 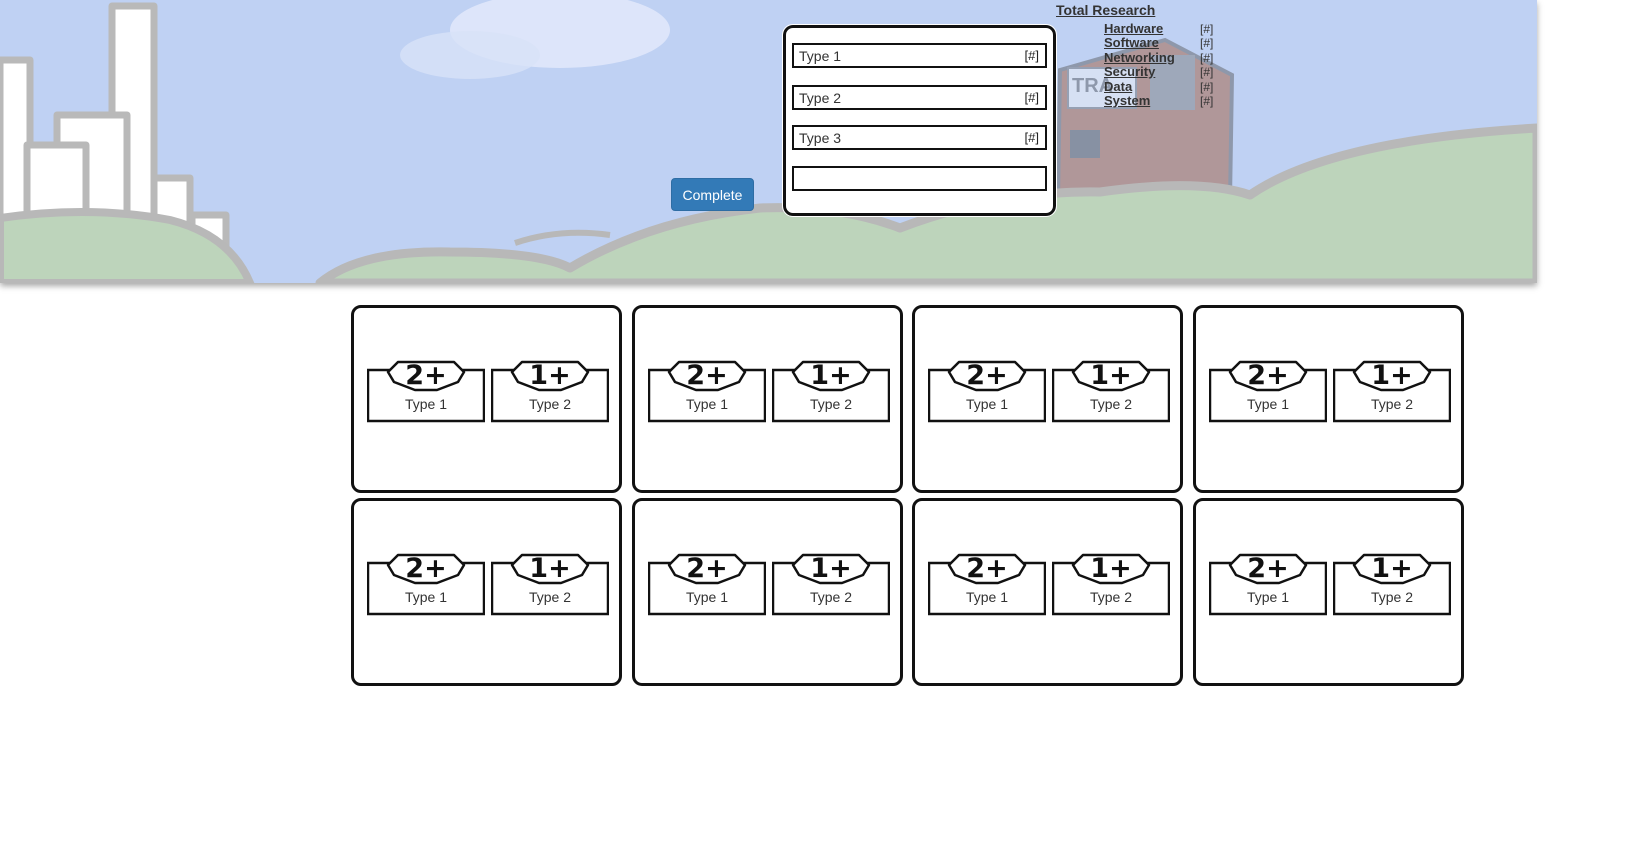 I want to click on type-row-label: Type 2, so click(x=820, y=97).